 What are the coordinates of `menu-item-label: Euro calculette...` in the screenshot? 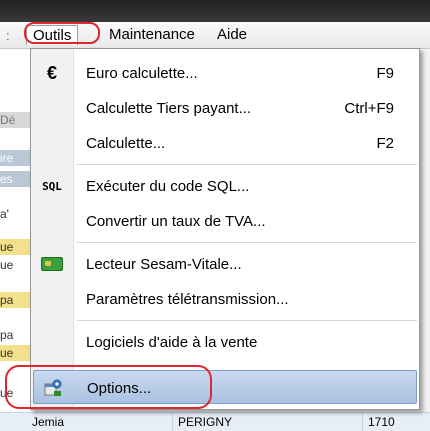 It's located at (142, 73).